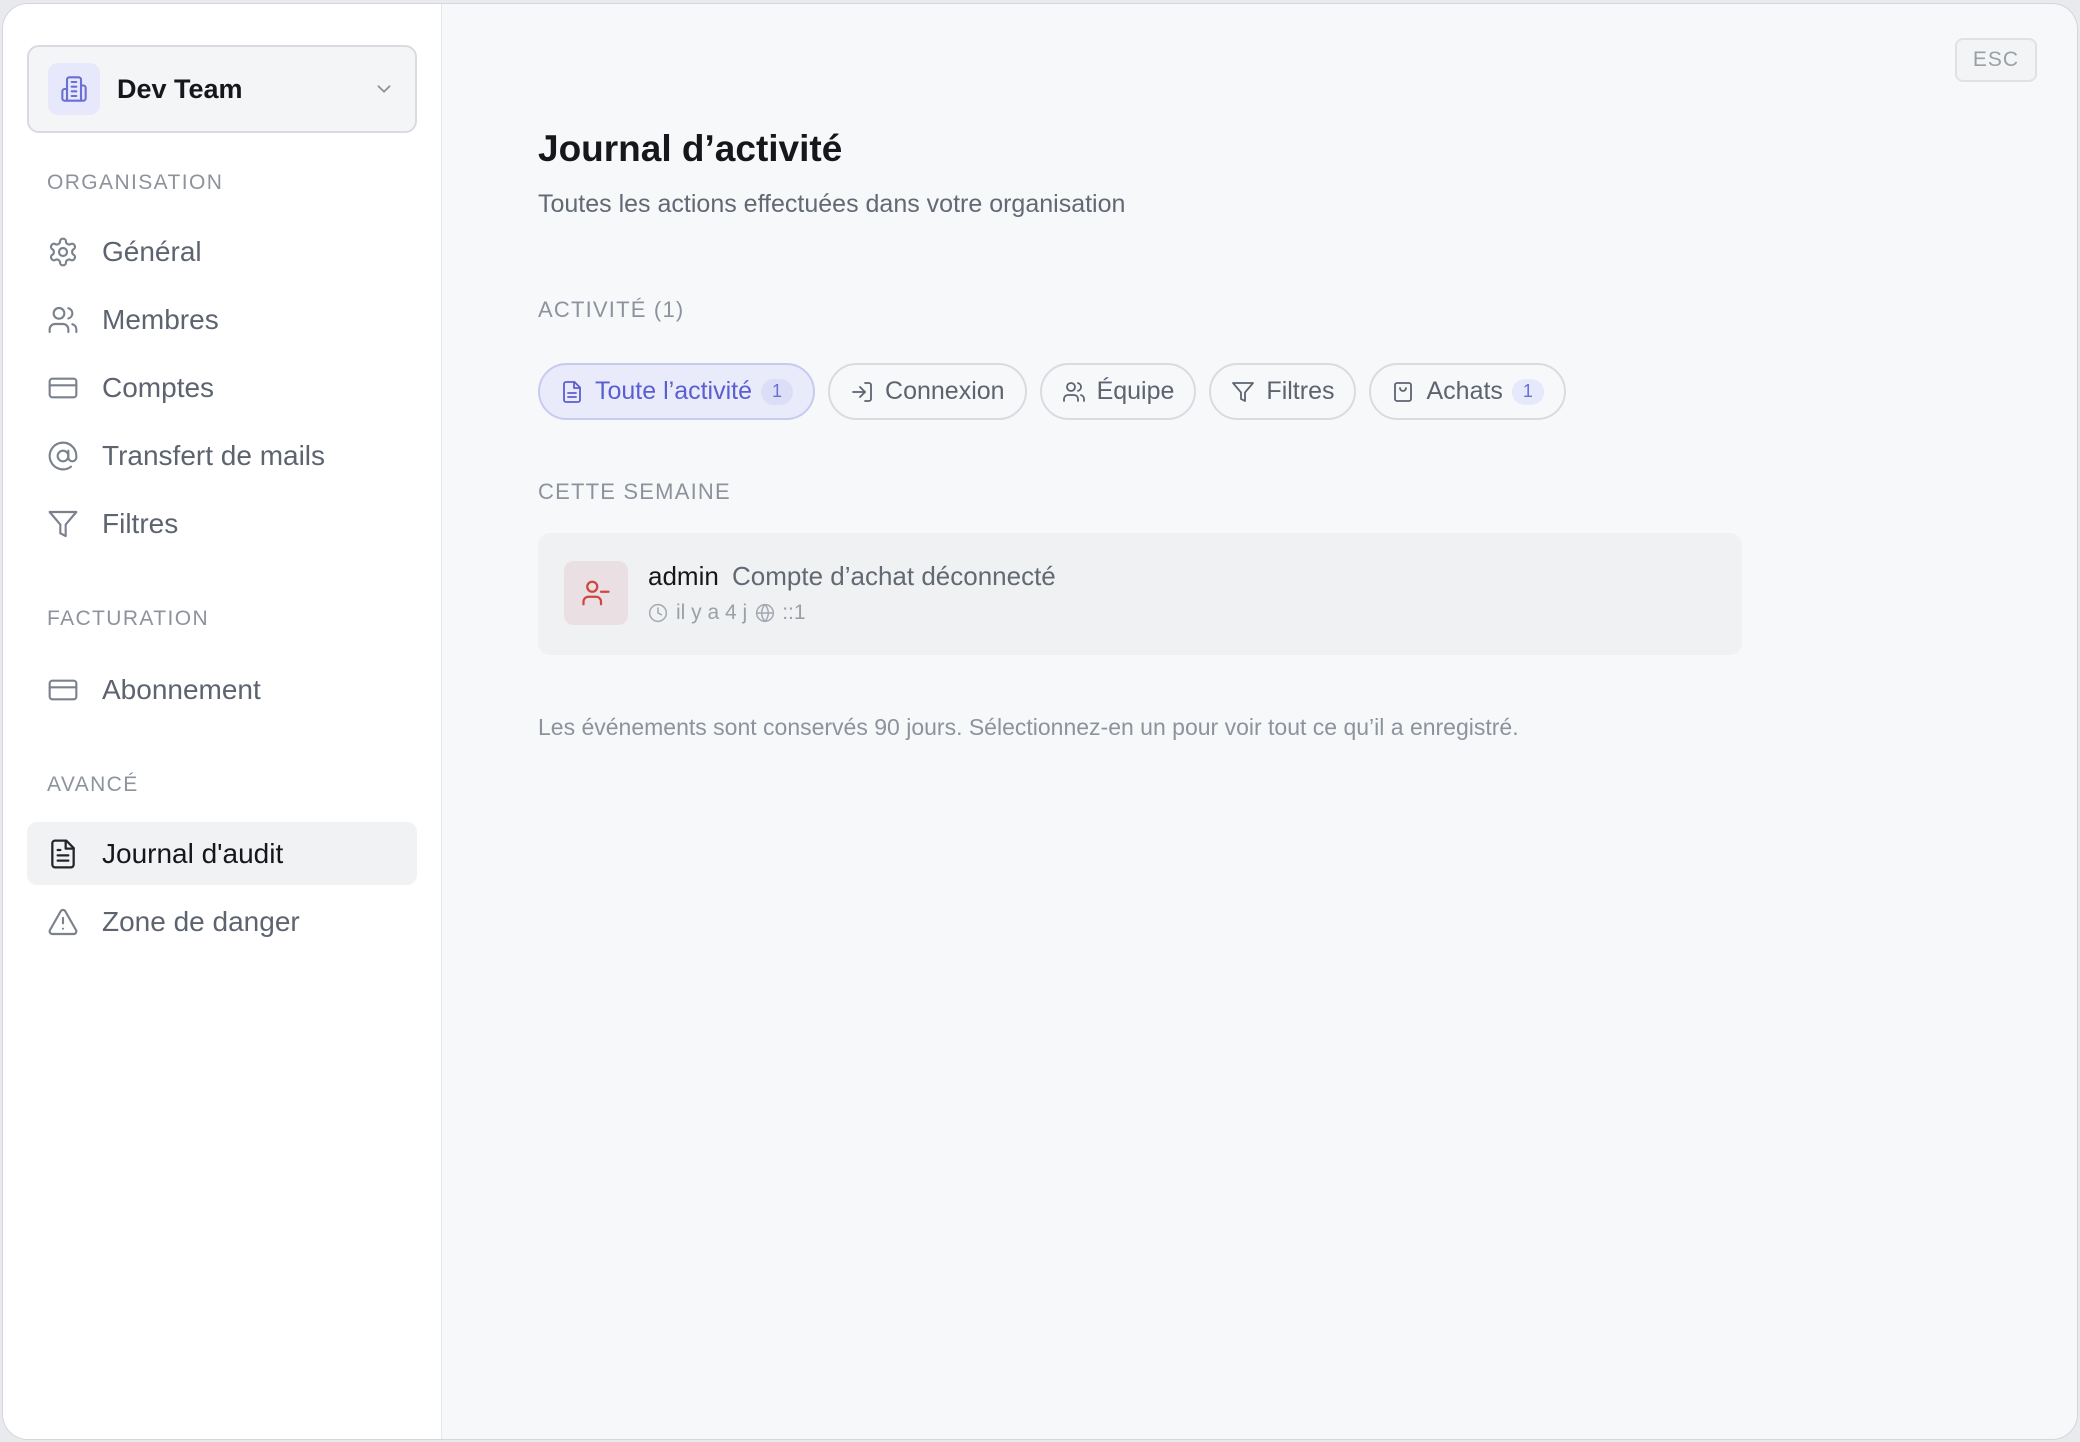 This screenshot has width=2080, height=1442. Describe the element at coordinates (128, 618) in the screenshot. I see `section-title-facturation: FACTURATION` at that location.